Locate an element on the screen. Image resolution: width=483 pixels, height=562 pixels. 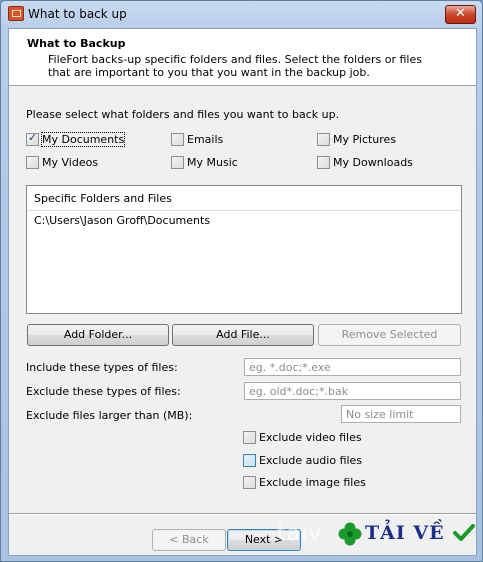
my-documents-label: My Documents is located at coordinates (83, 139).